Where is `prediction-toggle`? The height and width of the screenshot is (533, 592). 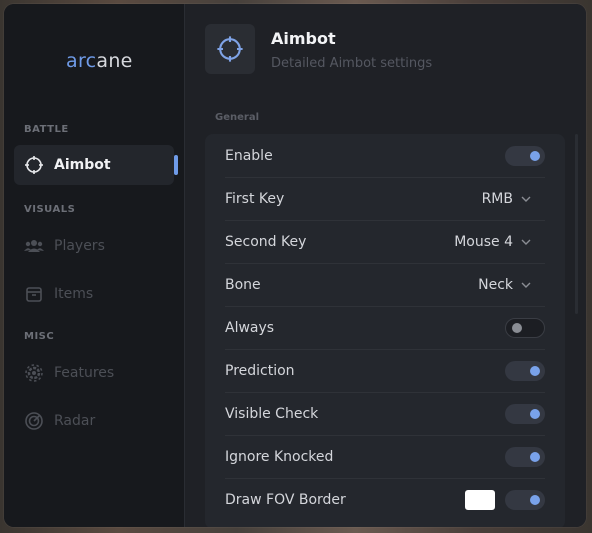 prediction-toggle is located at coordinates (525, 370).